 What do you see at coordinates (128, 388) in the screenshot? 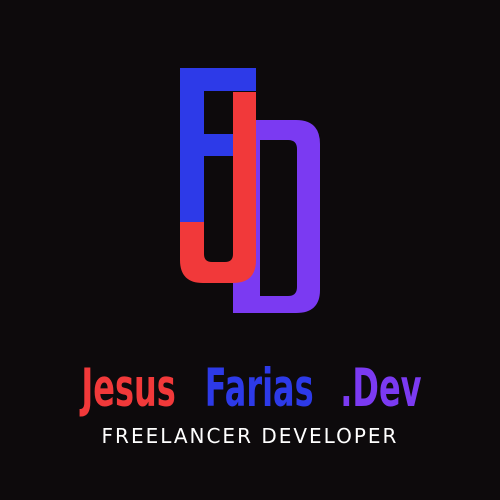
I see `wordmark-jesus: Jesus` at bounding box center [128, 388].